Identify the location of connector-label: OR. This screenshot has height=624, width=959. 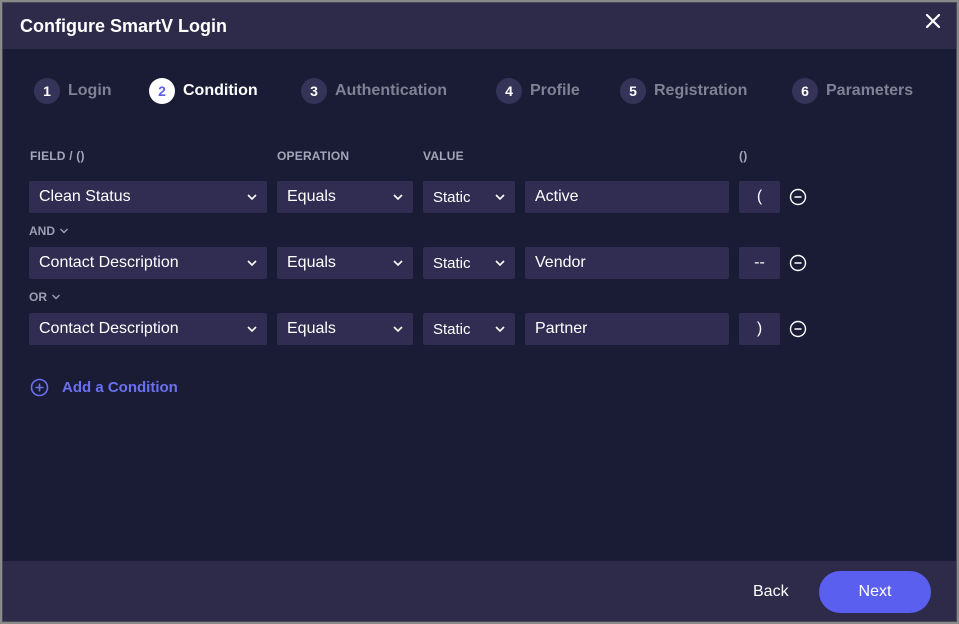
(38, 297).